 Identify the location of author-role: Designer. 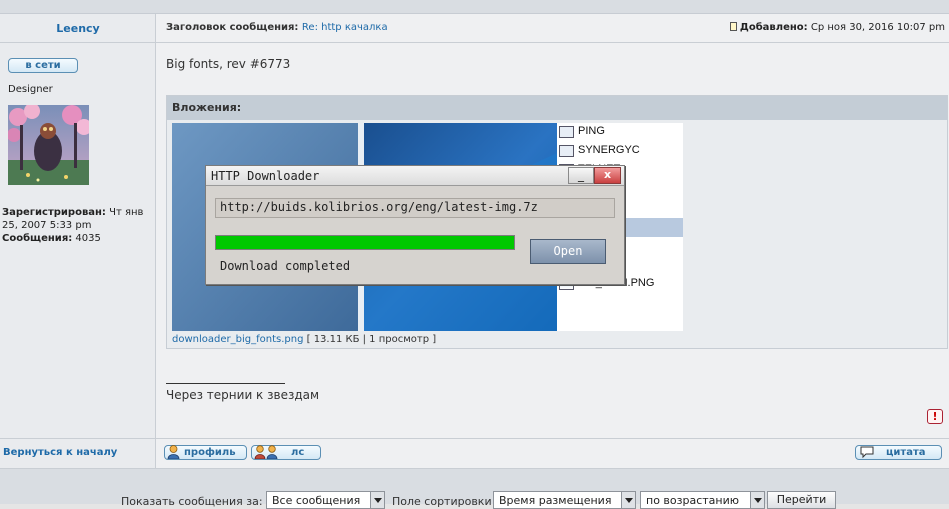
(30, 89).